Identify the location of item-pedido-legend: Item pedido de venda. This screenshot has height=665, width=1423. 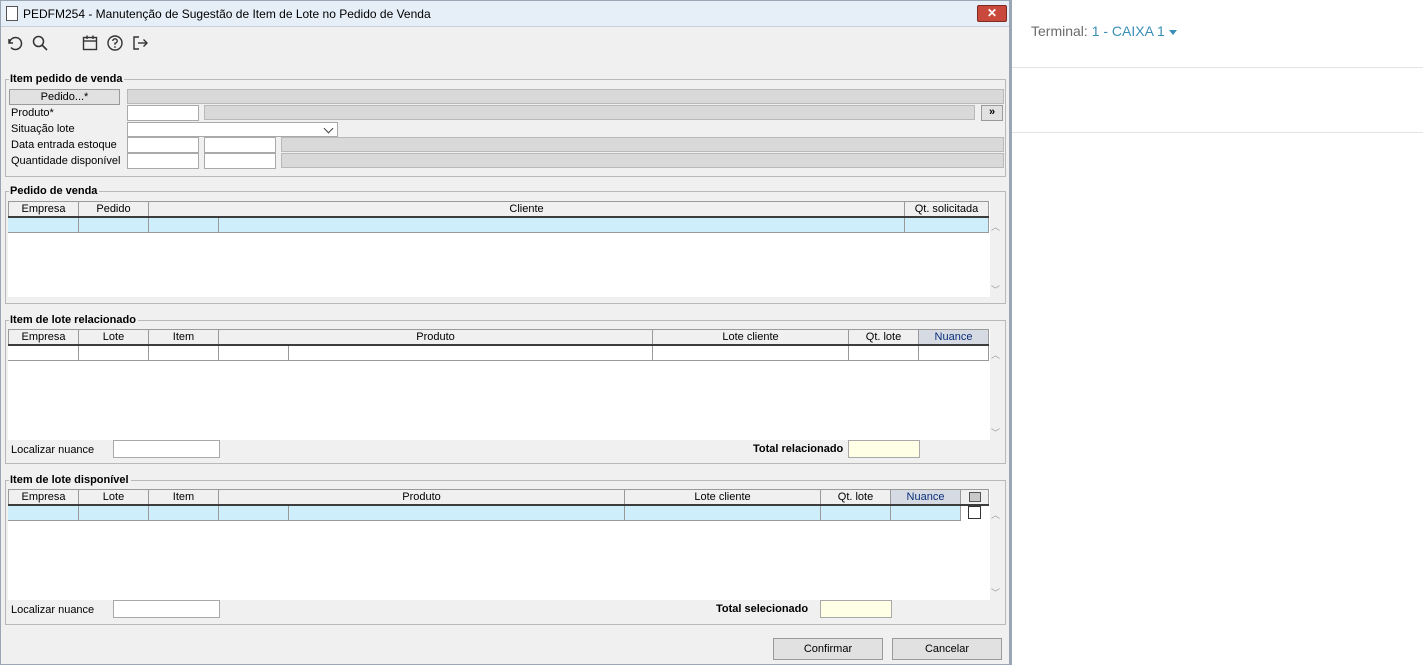
(67, 79).